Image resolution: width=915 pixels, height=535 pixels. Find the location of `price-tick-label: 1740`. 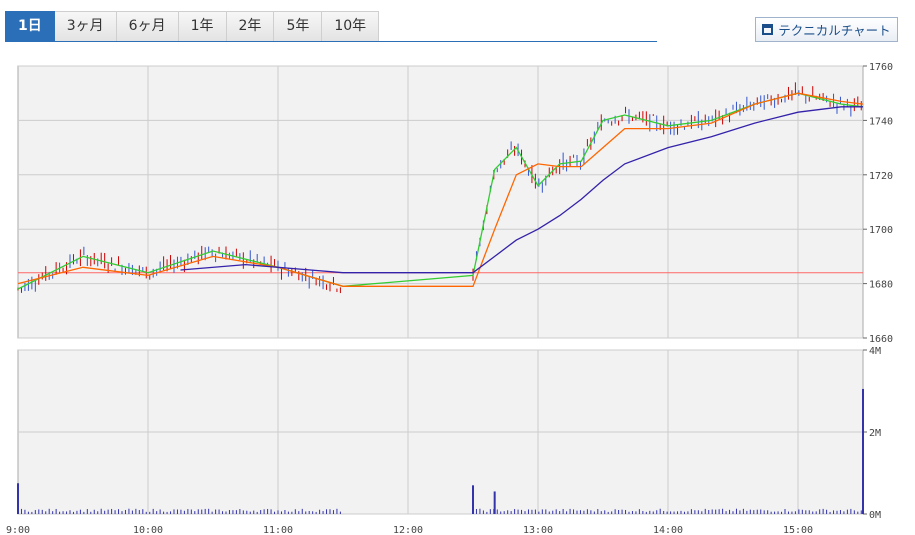

price-tick-label: 1740 is located at coordinates (881, 121).